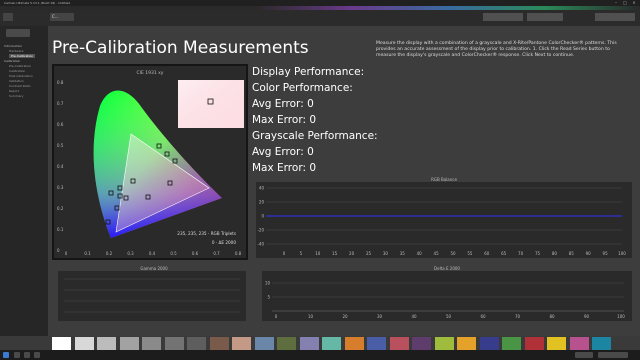 This screenshot has height=360, width=640. What do you see at coordinates (538, 253) in the screenshot?
I see `rgb-x-tick: 75` at bounding box center [538, 253].